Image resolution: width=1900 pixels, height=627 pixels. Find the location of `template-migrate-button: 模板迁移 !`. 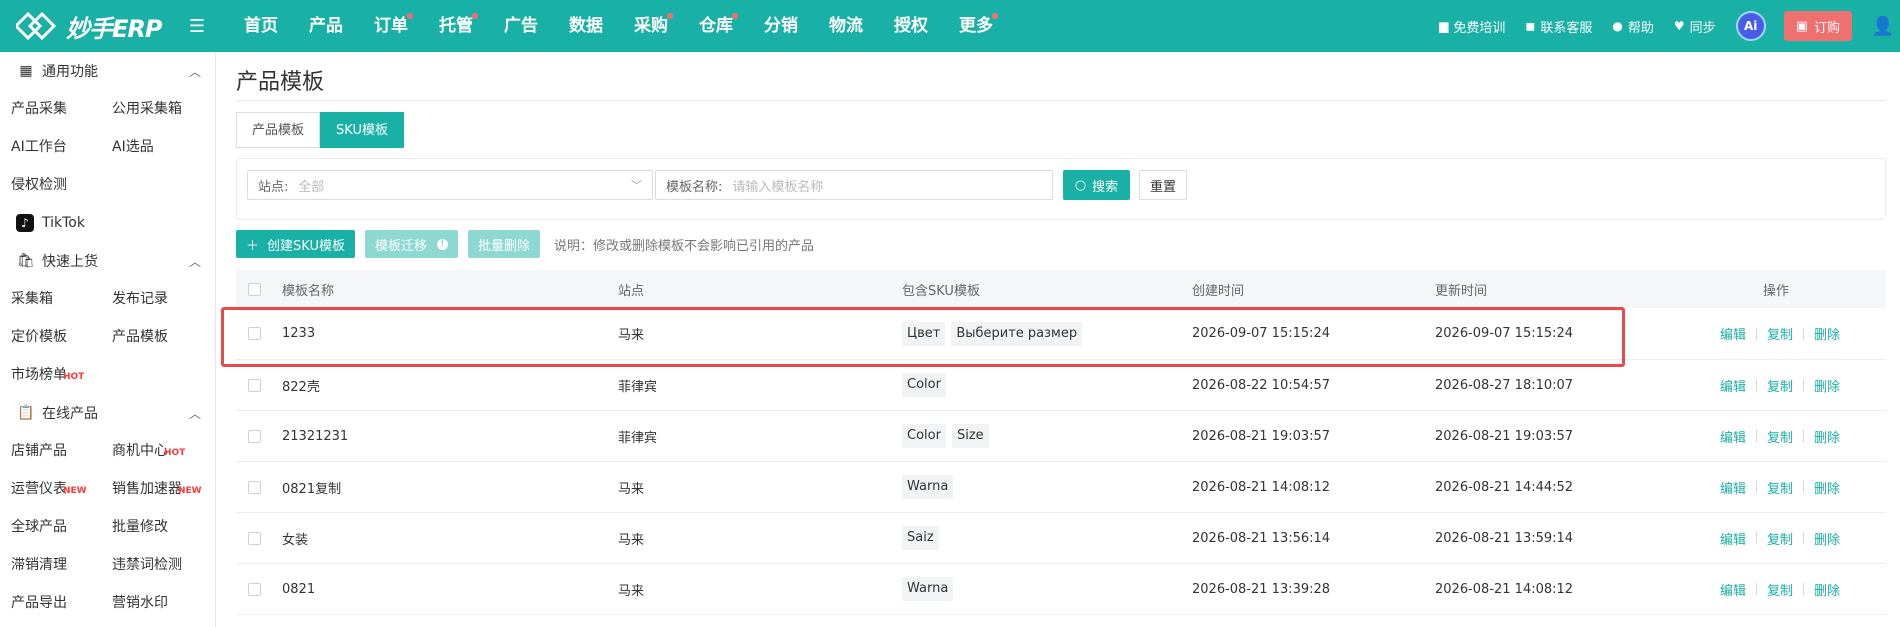

template-migrate-button: 模板迁移 ! is located at coordinates (411, 244).